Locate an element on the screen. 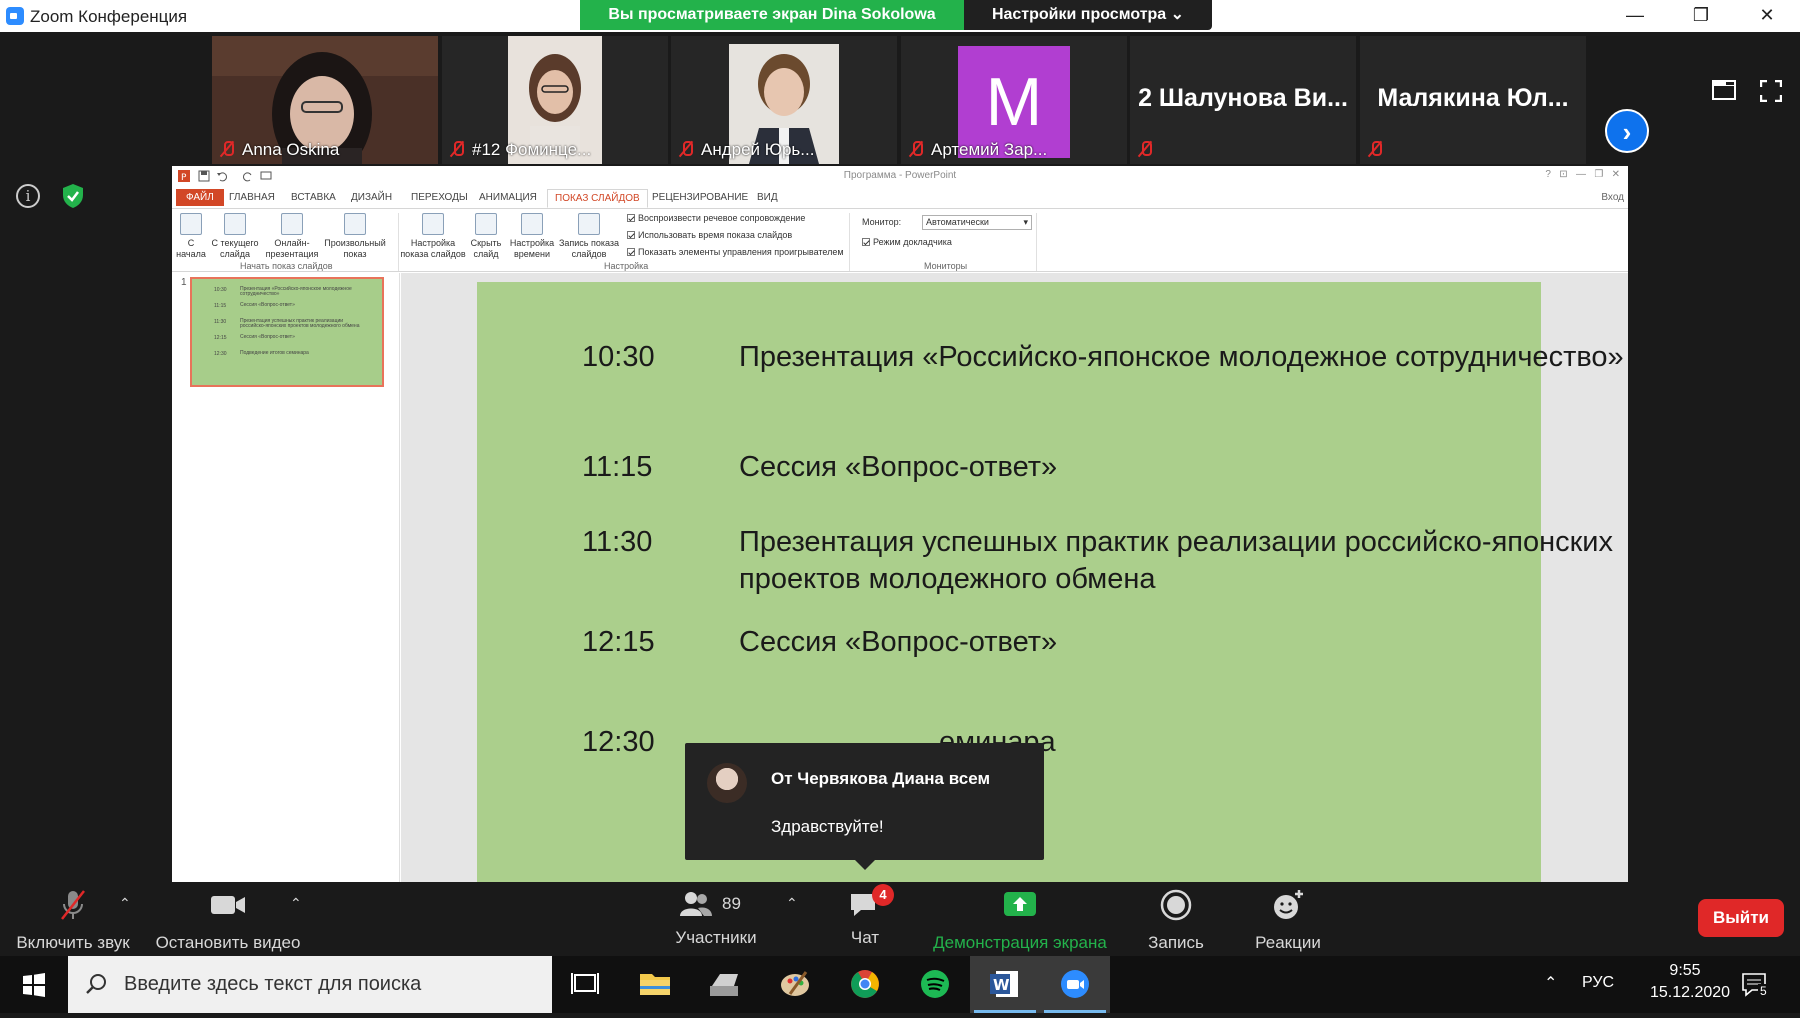 The height and width of the screenshot is (1018, 1800). taskbar-word: W is located at coordinates (1005, 984).